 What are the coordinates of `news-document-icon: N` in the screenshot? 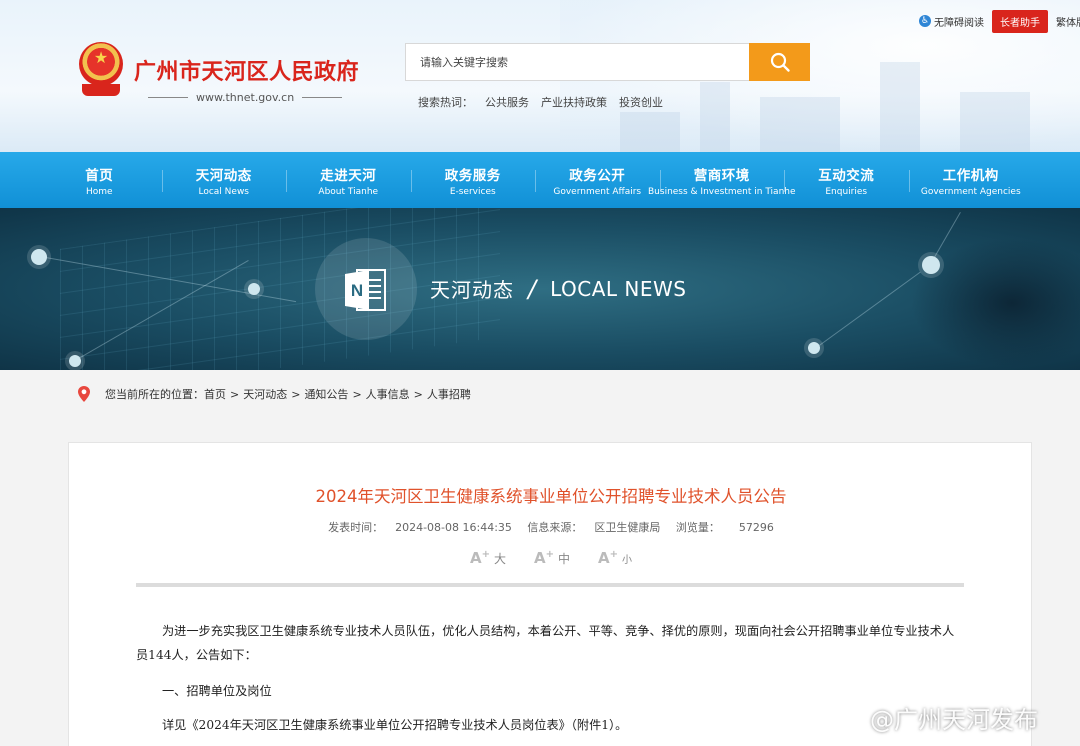 It's located at (365, 290).